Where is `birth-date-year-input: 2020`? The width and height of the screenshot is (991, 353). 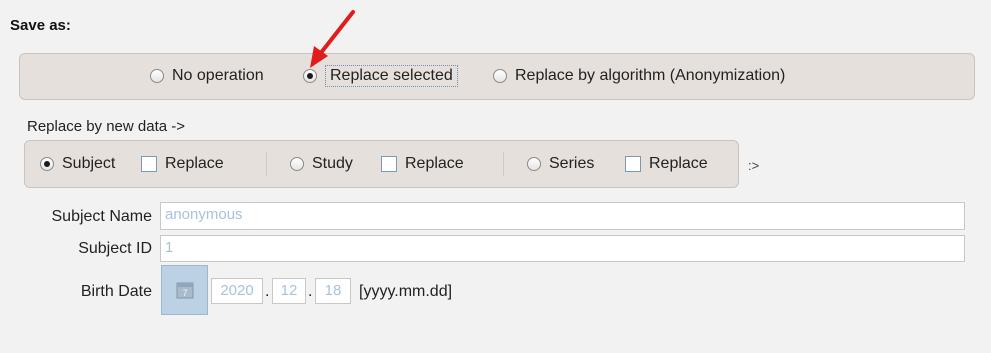 birth-date-year-input: 2020 is located at coordinates (237, 291).